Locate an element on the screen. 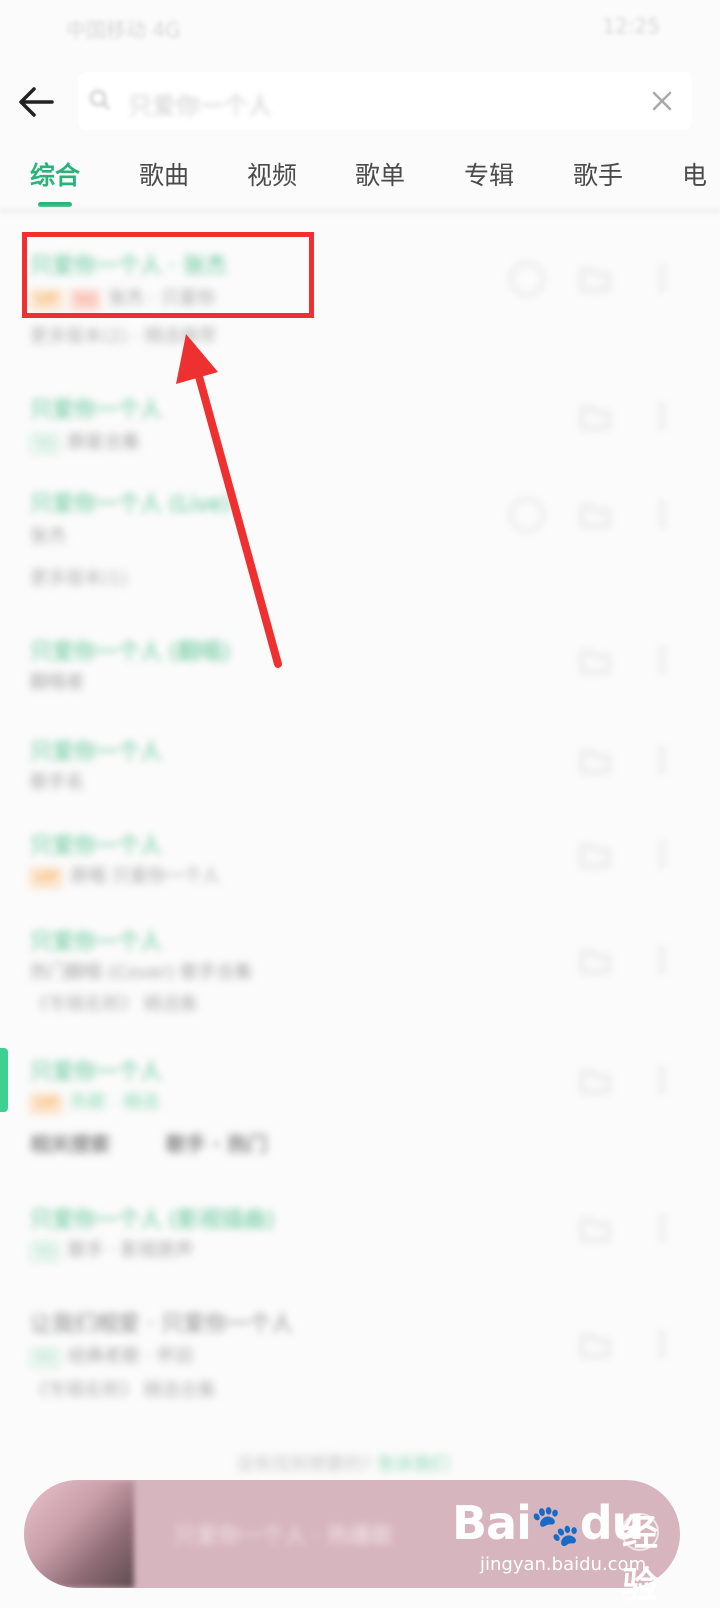  watermark-url: jingyan.baidu.com is located at coordinates (563, 1564).